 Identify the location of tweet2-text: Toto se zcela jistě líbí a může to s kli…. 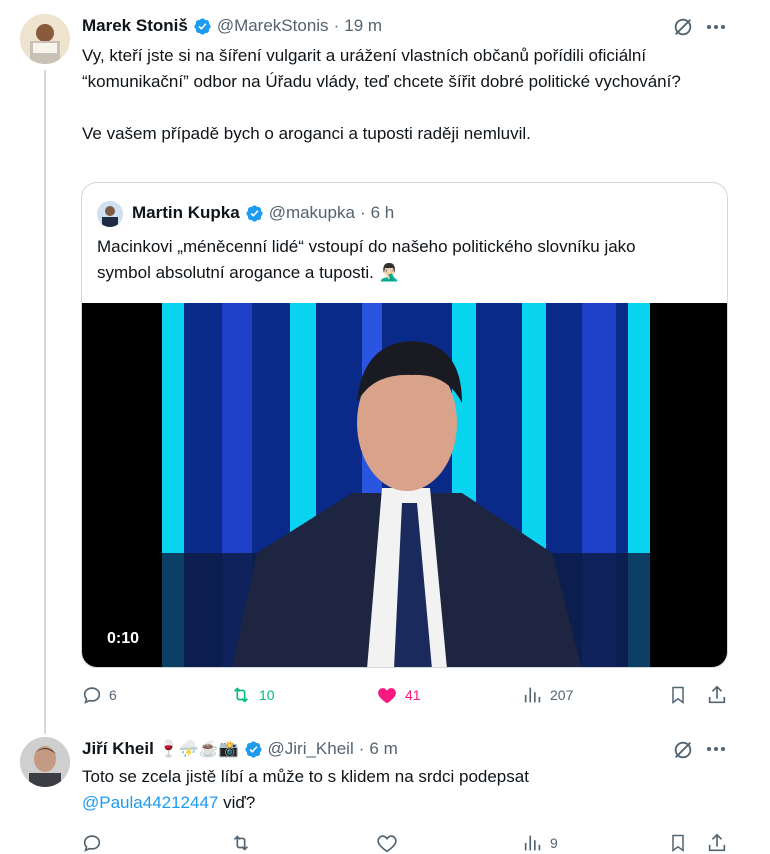
(382, 790).